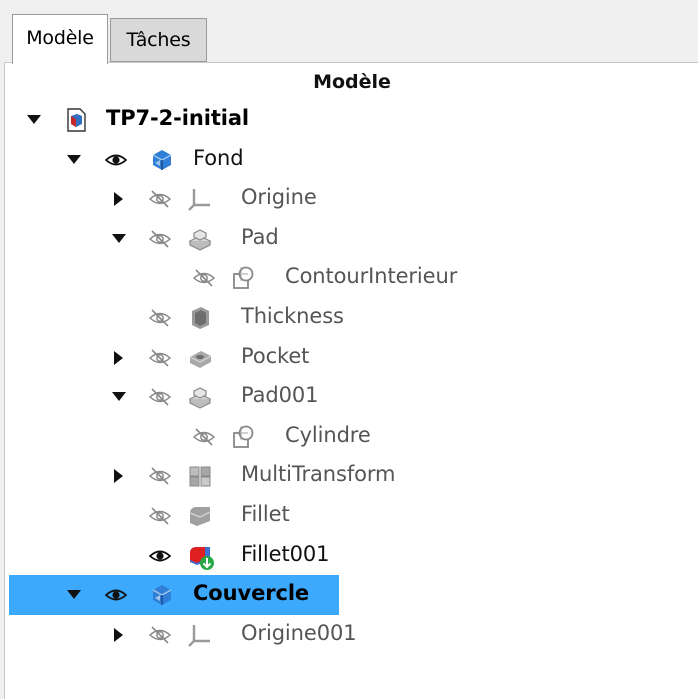 Image resolution: width=698 pixels, height=699 pixels. I want to click on tree-item: Fillet, so click(351, 516).